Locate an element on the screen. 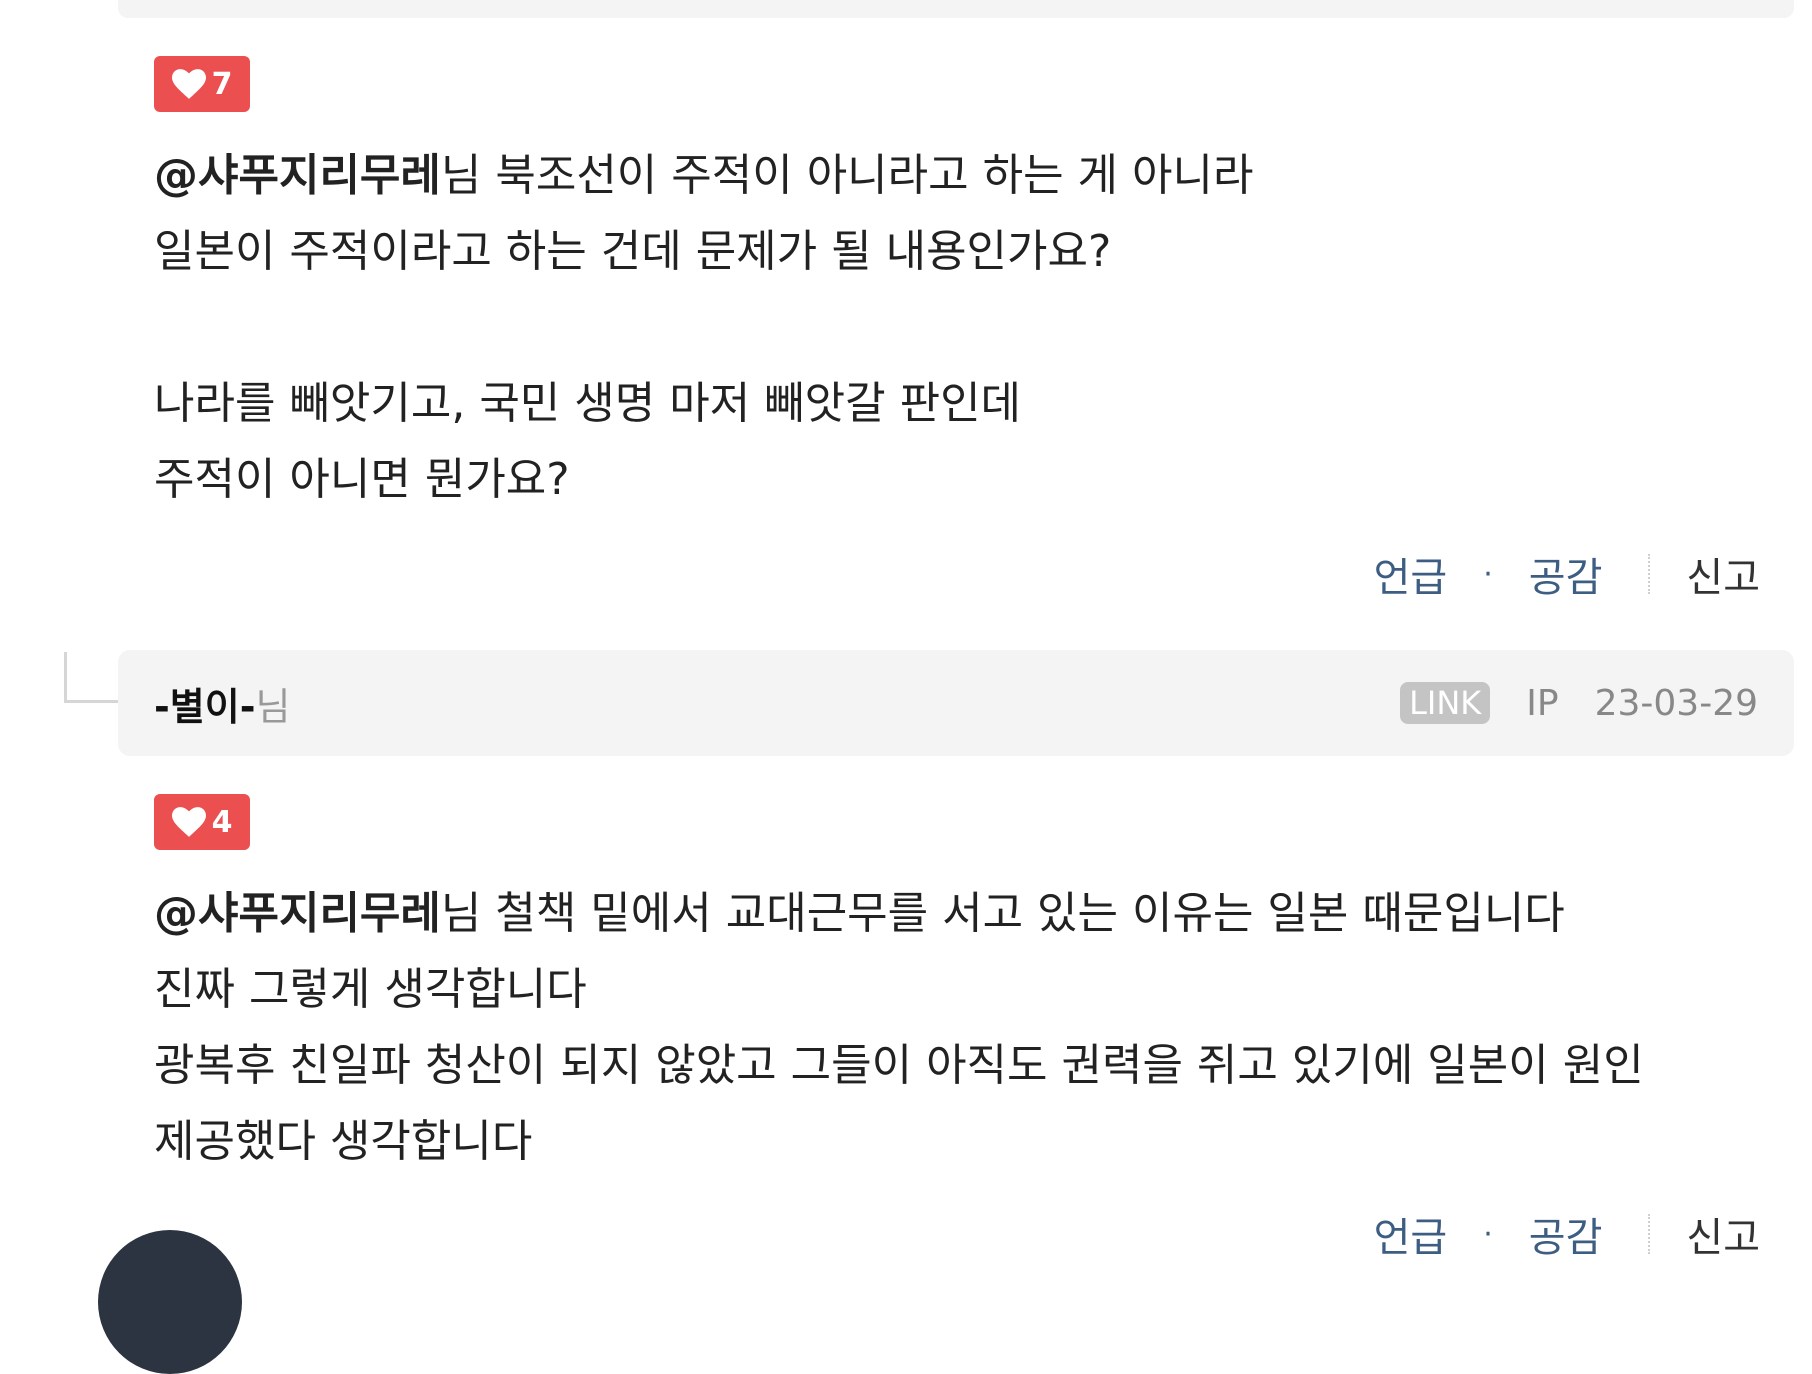 The image size is (1812, 1374). comment-line: 제공했다 생각합니다 is located at coordinates (343, 1141).